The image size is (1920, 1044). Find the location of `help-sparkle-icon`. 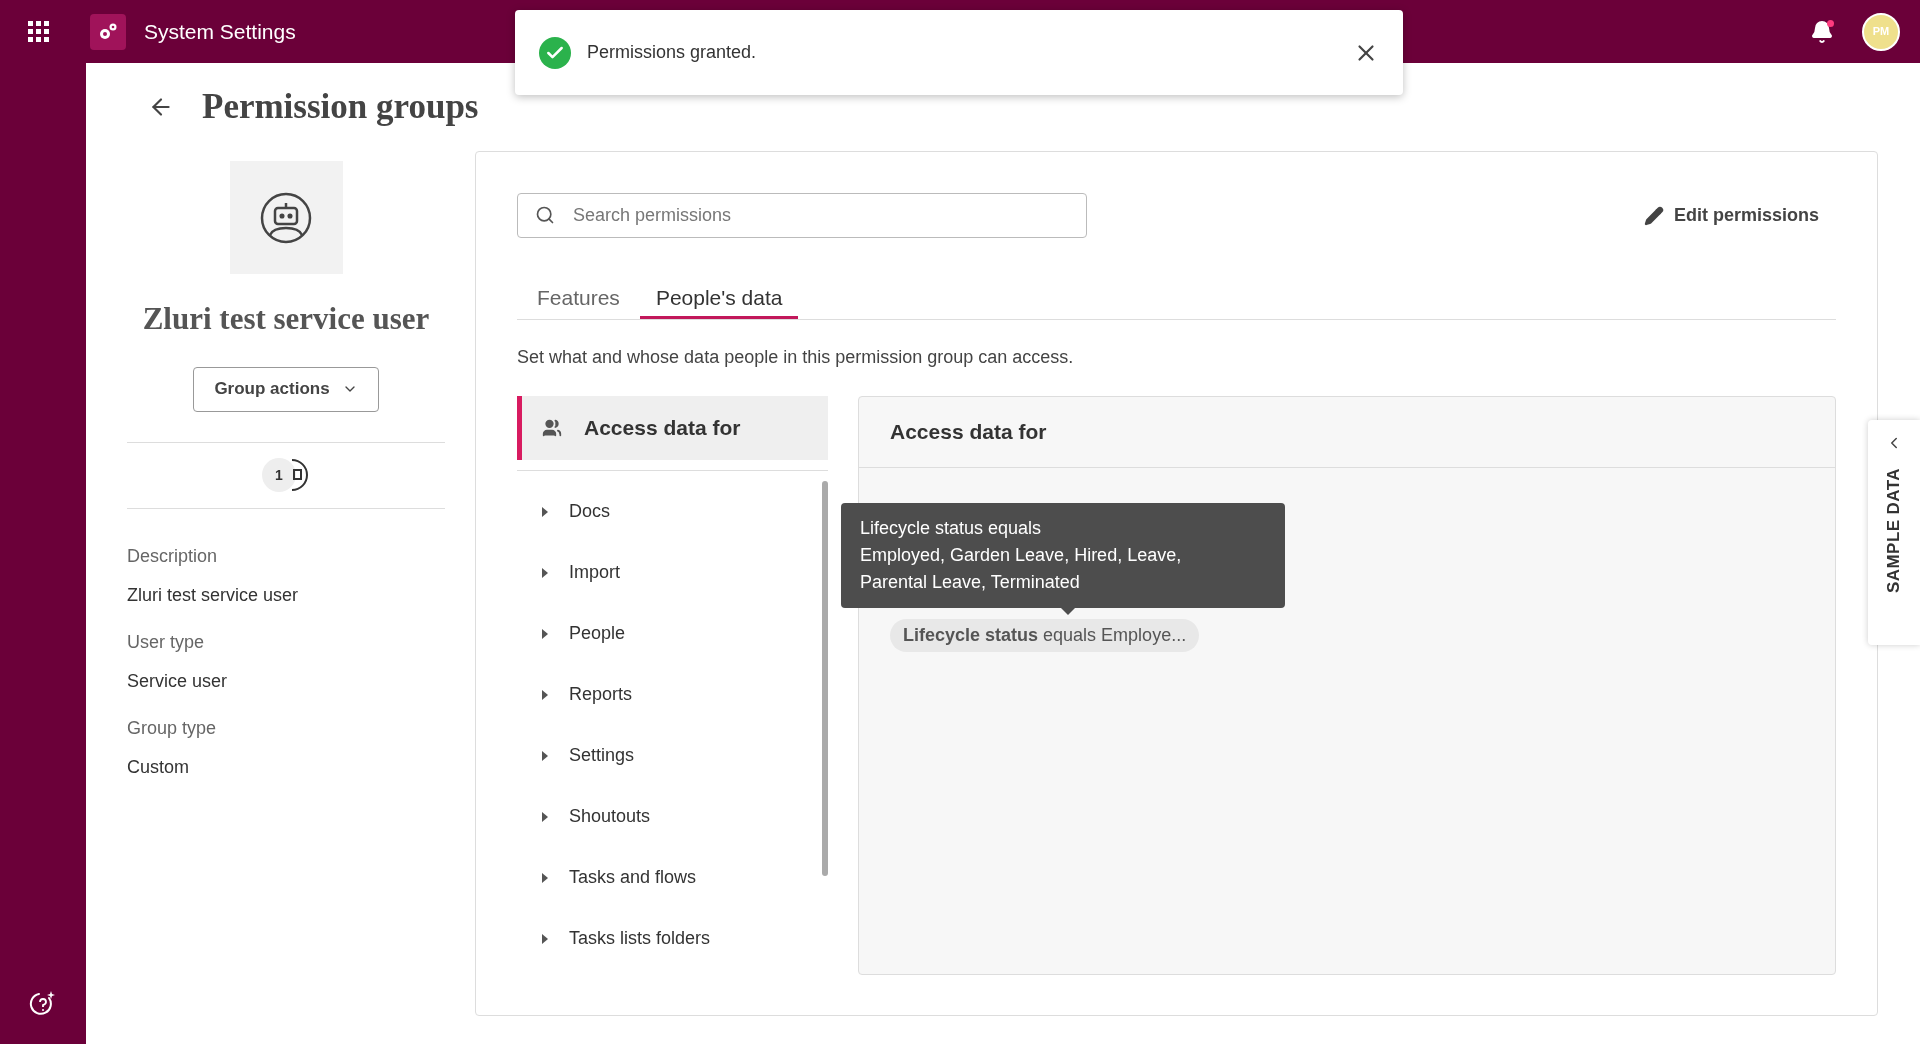

help-sparkle-icon is located at coordinates (43, 1004).